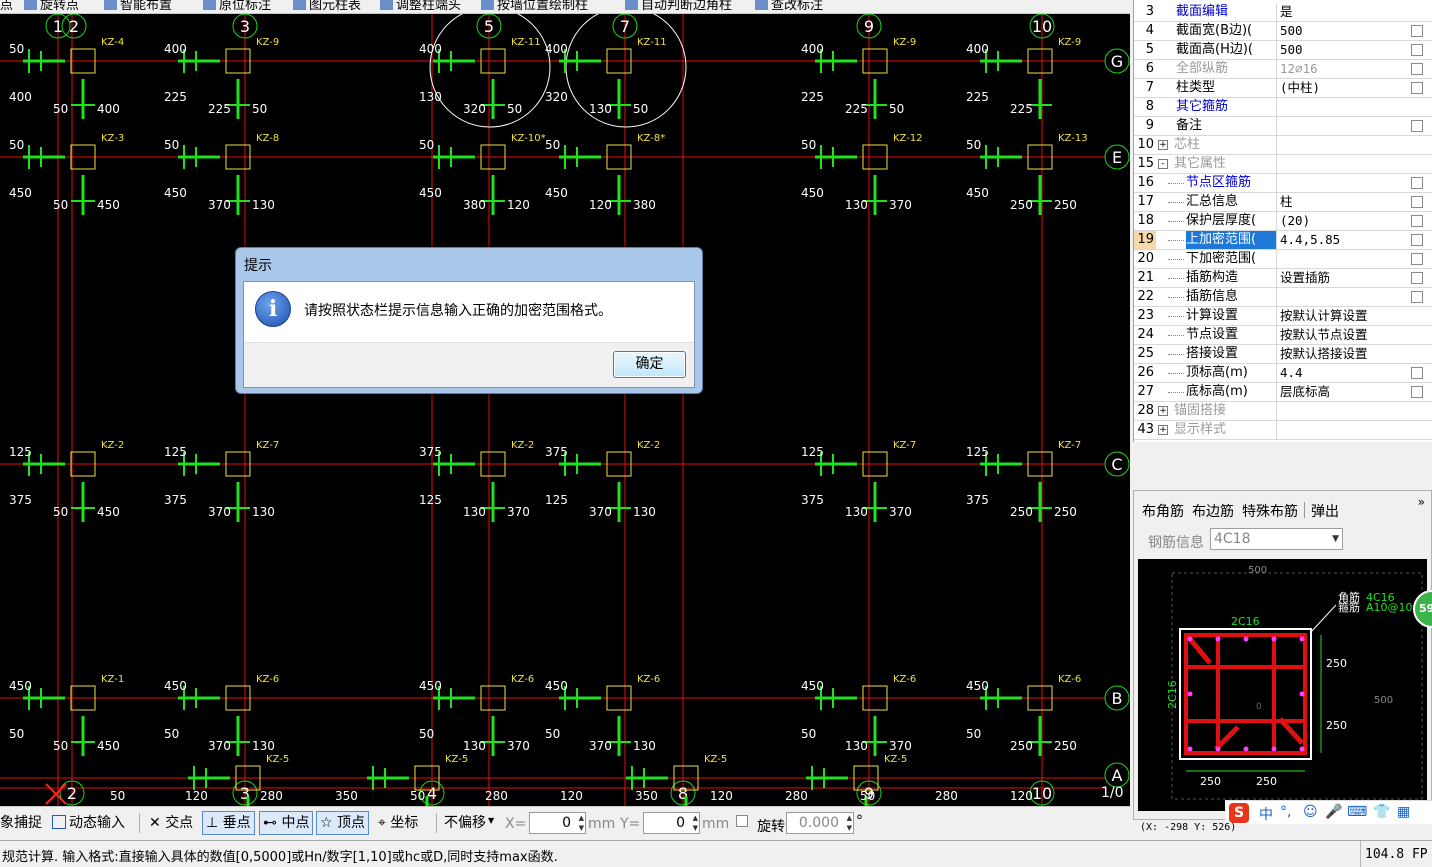 The width and height of the screenshot is (1432, 867). I want to click on sogou-logo-icon: S, so click(1239, 813).